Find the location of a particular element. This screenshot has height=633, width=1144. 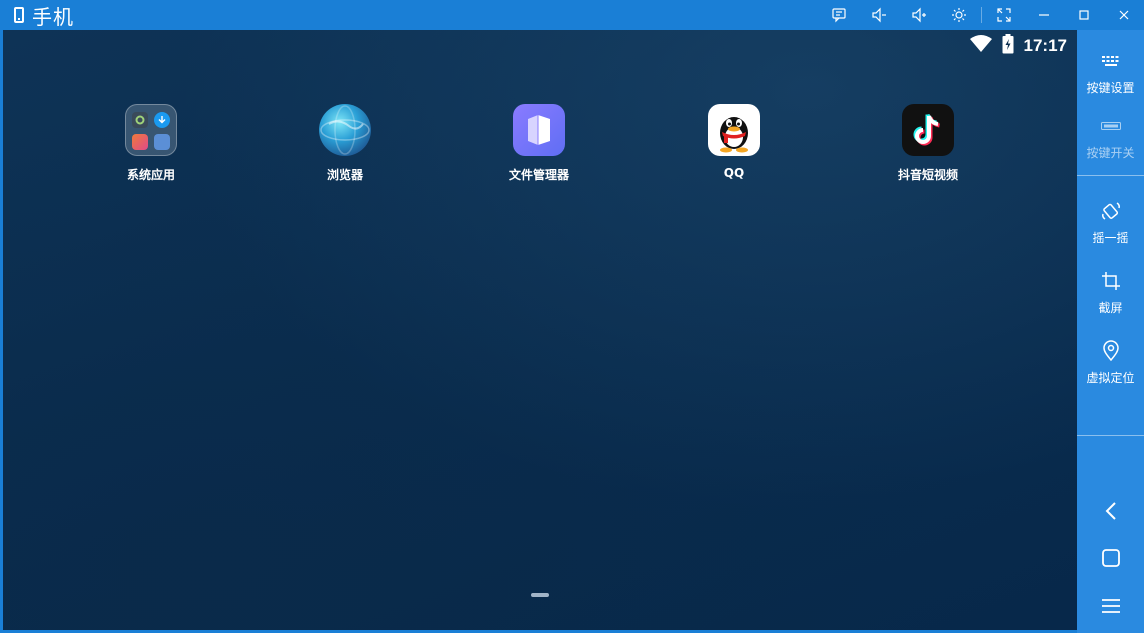

sidebar-item-label: 按键开关 is located at coordinates (1110, 153).